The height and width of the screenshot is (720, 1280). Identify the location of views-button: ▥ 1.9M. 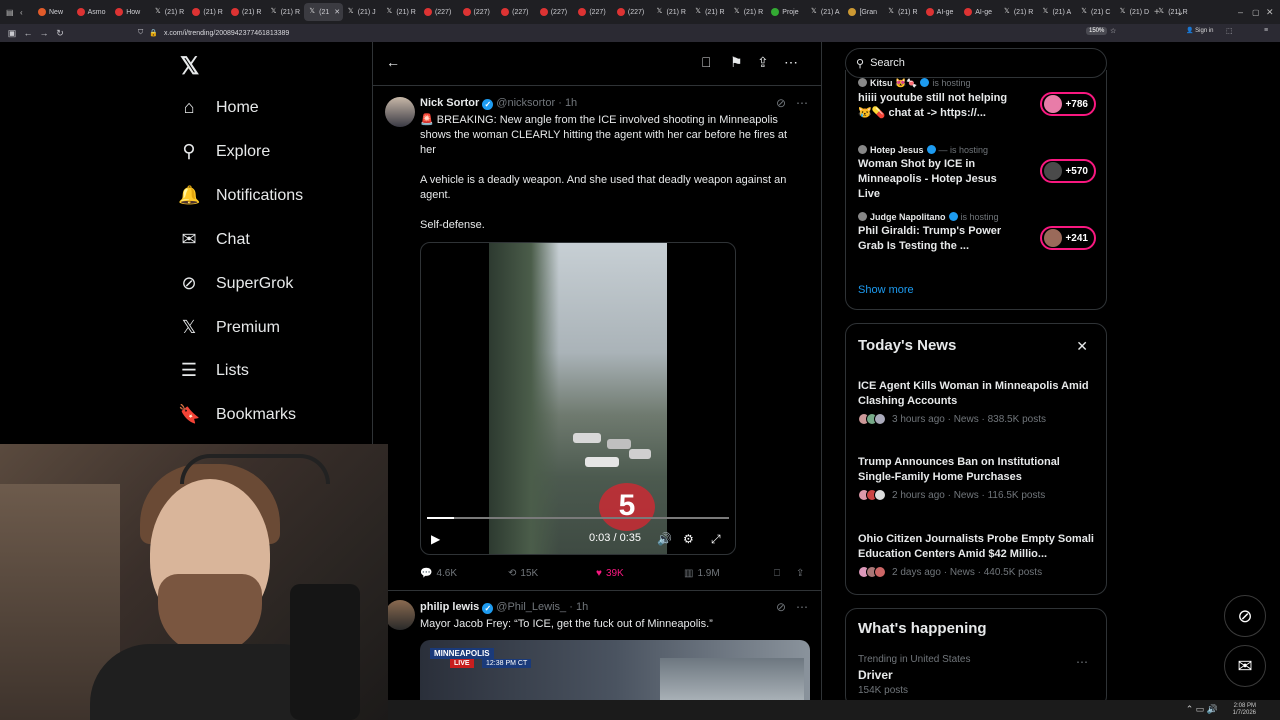
(702, 573).